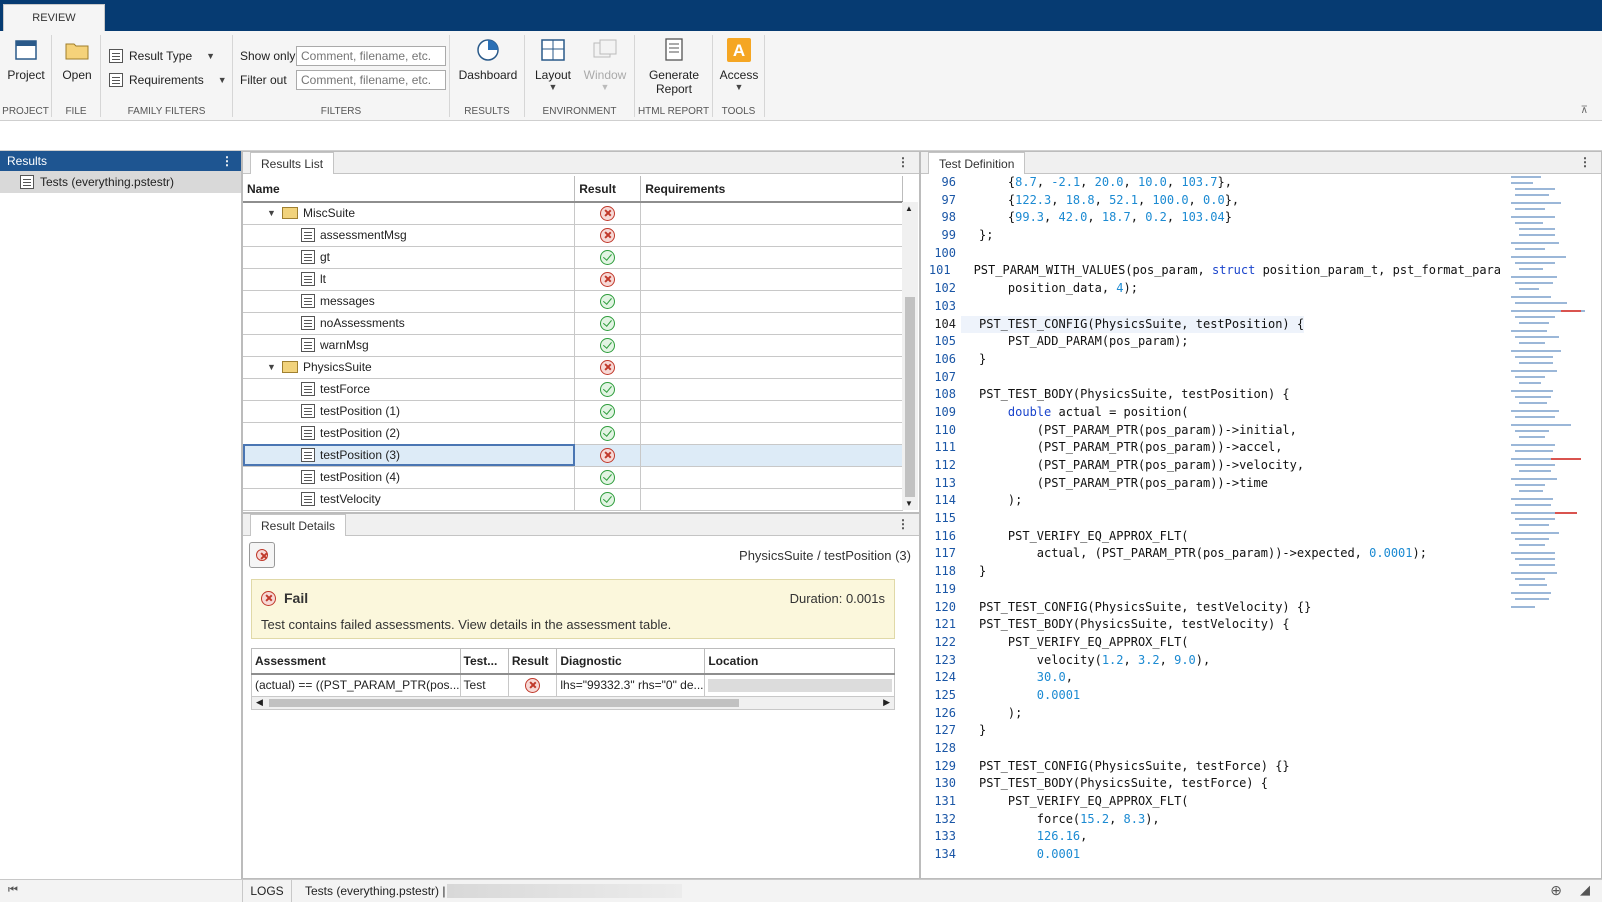 The height and width of the screenshot is (902, 1602). What do you see at coordinates (267, 891) in the screenshot?
I see `logs-button: LOGS` at bounding box center [267, 891].